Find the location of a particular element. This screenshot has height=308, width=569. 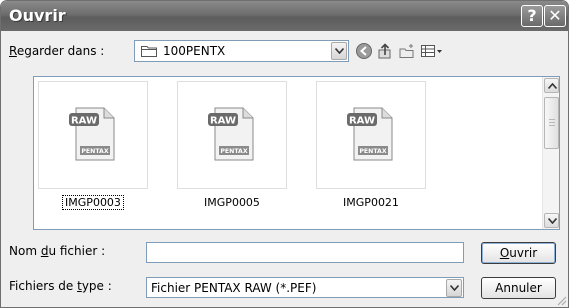

cancel-button: Annuler is located at coordinates (518, 288).